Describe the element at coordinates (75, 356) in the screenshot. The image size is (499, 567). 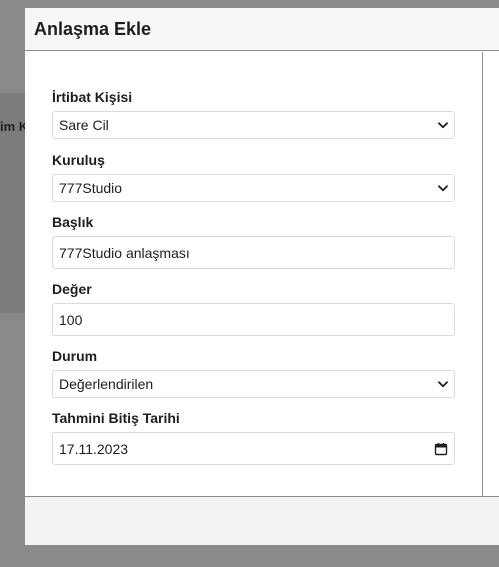
I see `status-label: Durum` at that location.